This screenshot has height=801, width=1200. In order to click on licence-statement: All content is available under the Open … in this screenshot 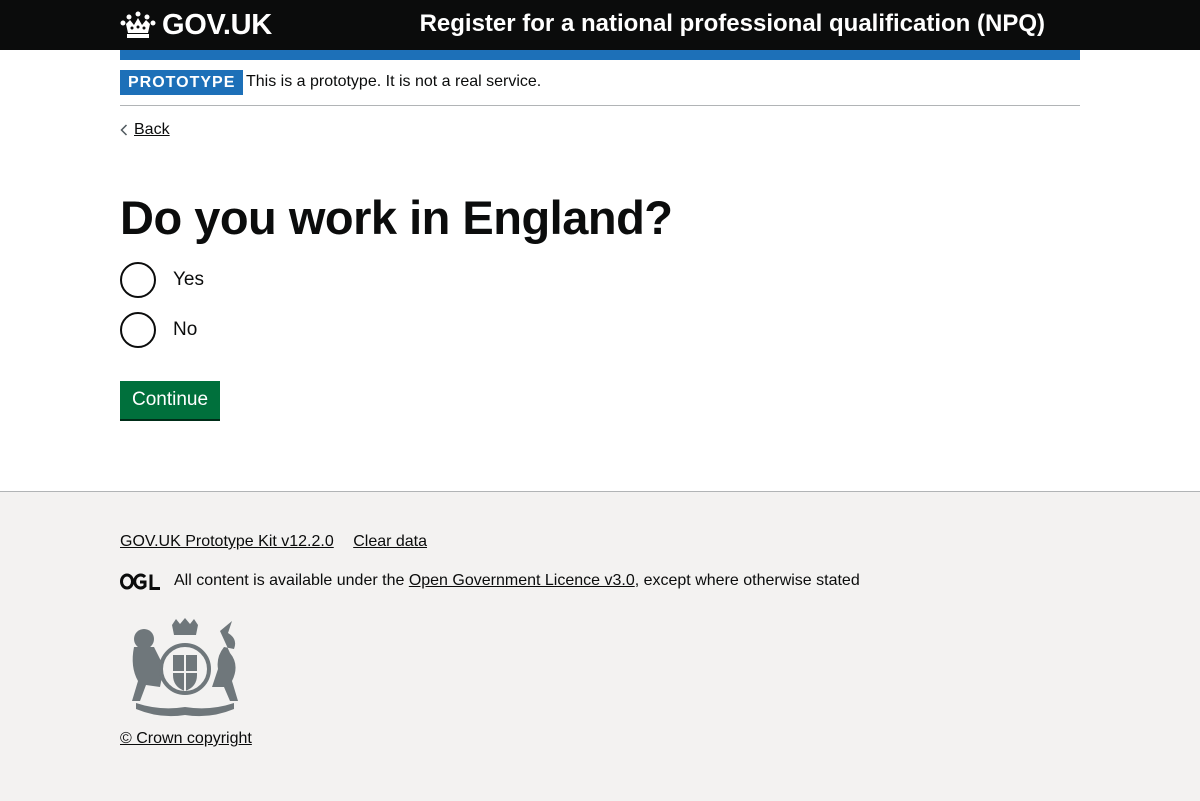, I will do `click(490, 581)`.